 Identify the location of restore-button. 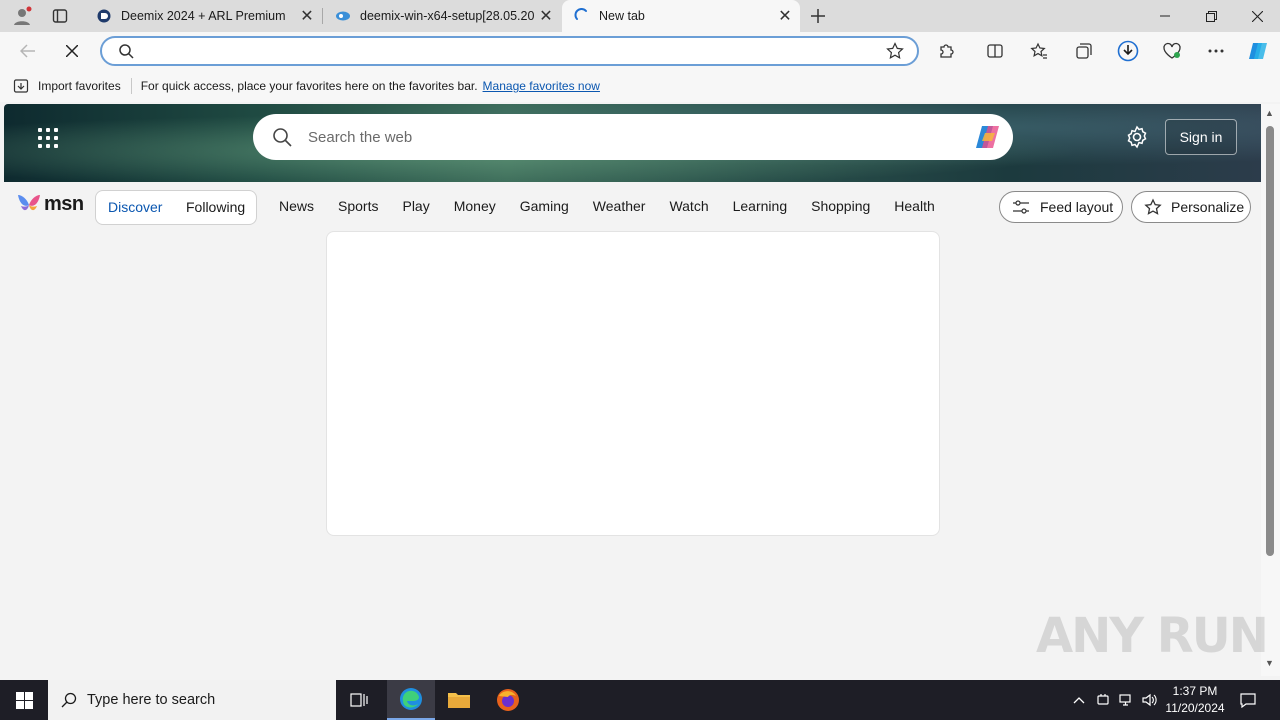
(1211, 16).